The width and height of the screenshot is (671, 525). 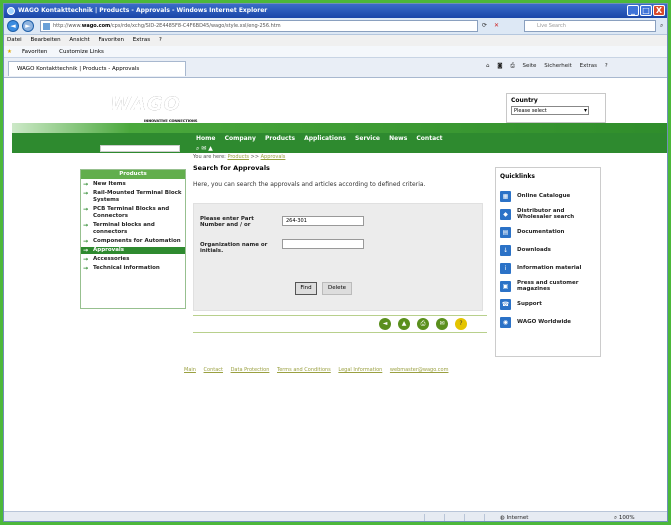 What do you see at coordinates (231, 168) in the screenshot?
I see `page-title: Search for Approvals` at bounding box center [231, 168].